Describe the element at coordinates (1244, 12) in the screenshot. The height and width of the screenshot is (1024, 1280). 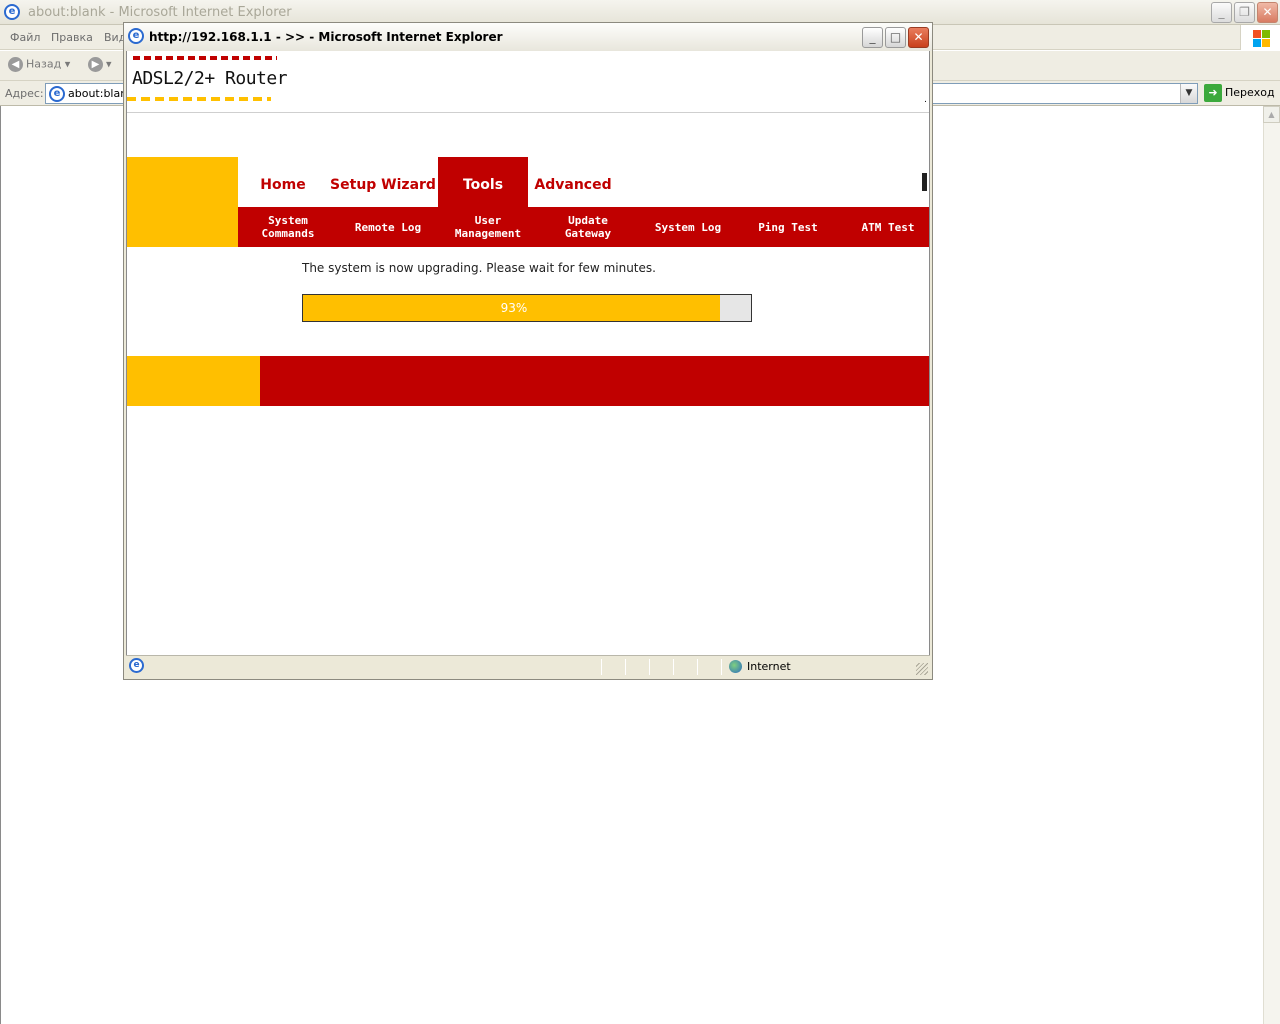
I see `restore-button: ❐` at that location.